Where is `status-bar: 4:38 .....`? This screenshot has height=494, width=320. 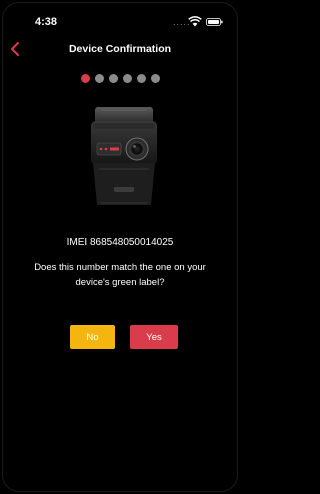
status-bar: 4:38 ..... is located at coordinates (120, 19).